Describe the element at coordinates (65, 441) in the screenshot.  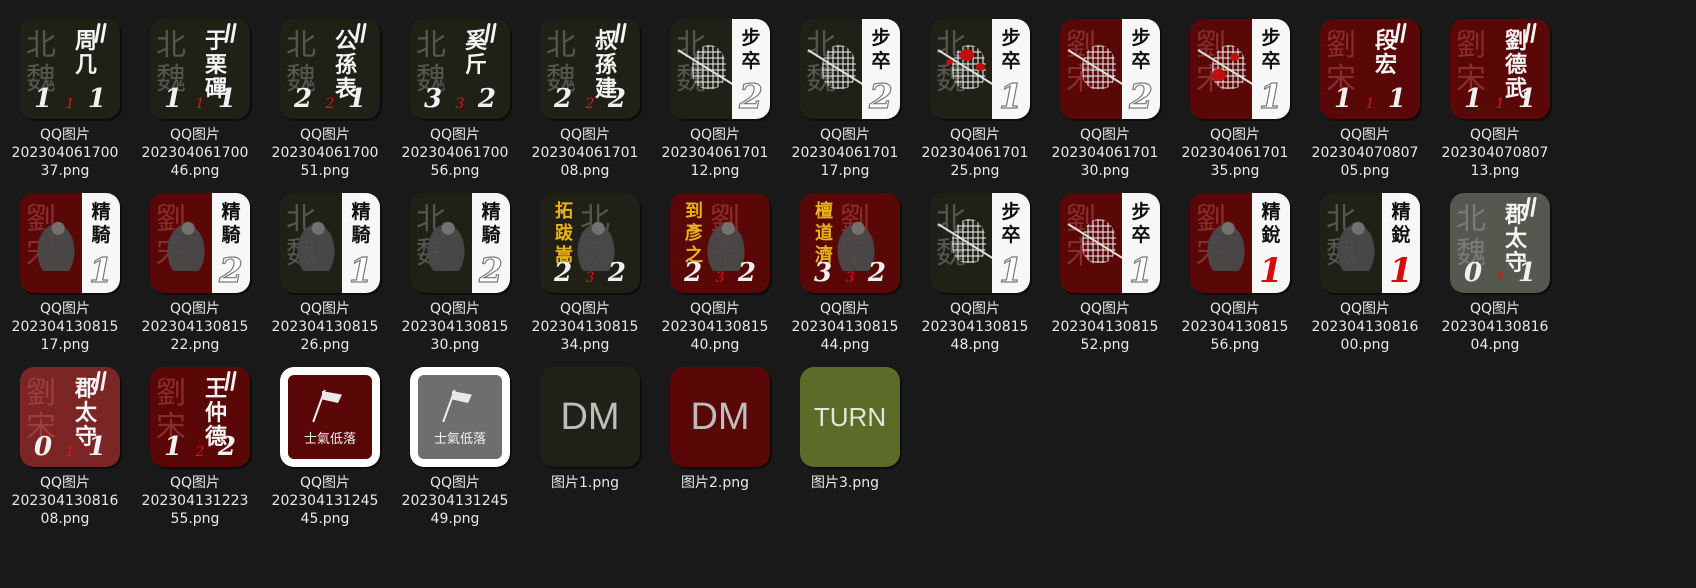
I see `file-item: 劉宋 郡太守 0 1 1 QQ图片 202304130816 08.png` at that location.